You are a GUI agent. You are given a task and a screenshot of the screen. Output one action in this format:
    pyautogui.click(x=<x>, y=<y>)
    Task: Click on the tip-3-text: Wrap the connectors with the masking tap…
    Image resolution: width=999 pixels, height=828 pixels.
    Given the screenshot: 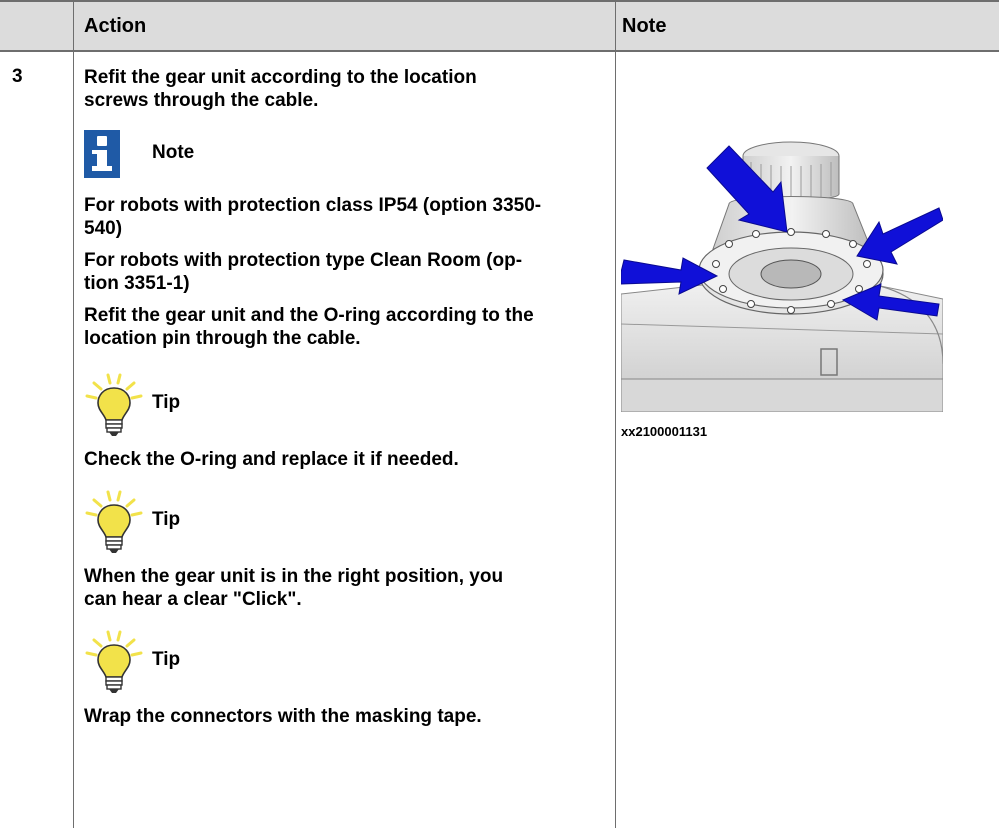 What is the action you would take?
    pyautogui.click(x=283, y=716)
    